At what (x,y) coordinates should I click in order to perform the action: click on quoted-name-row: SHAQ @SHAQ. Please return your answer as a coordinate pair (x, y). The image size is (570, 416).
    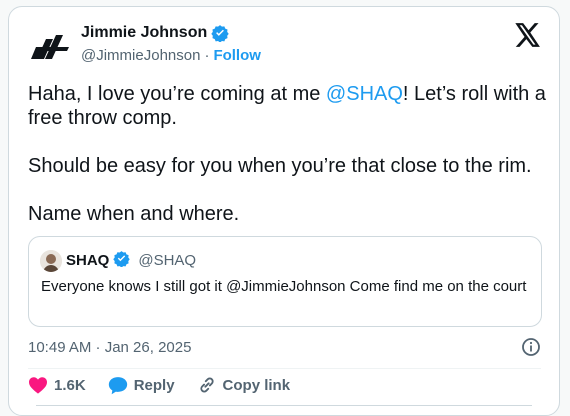
    Looking at the image, I should click on (131, 260).